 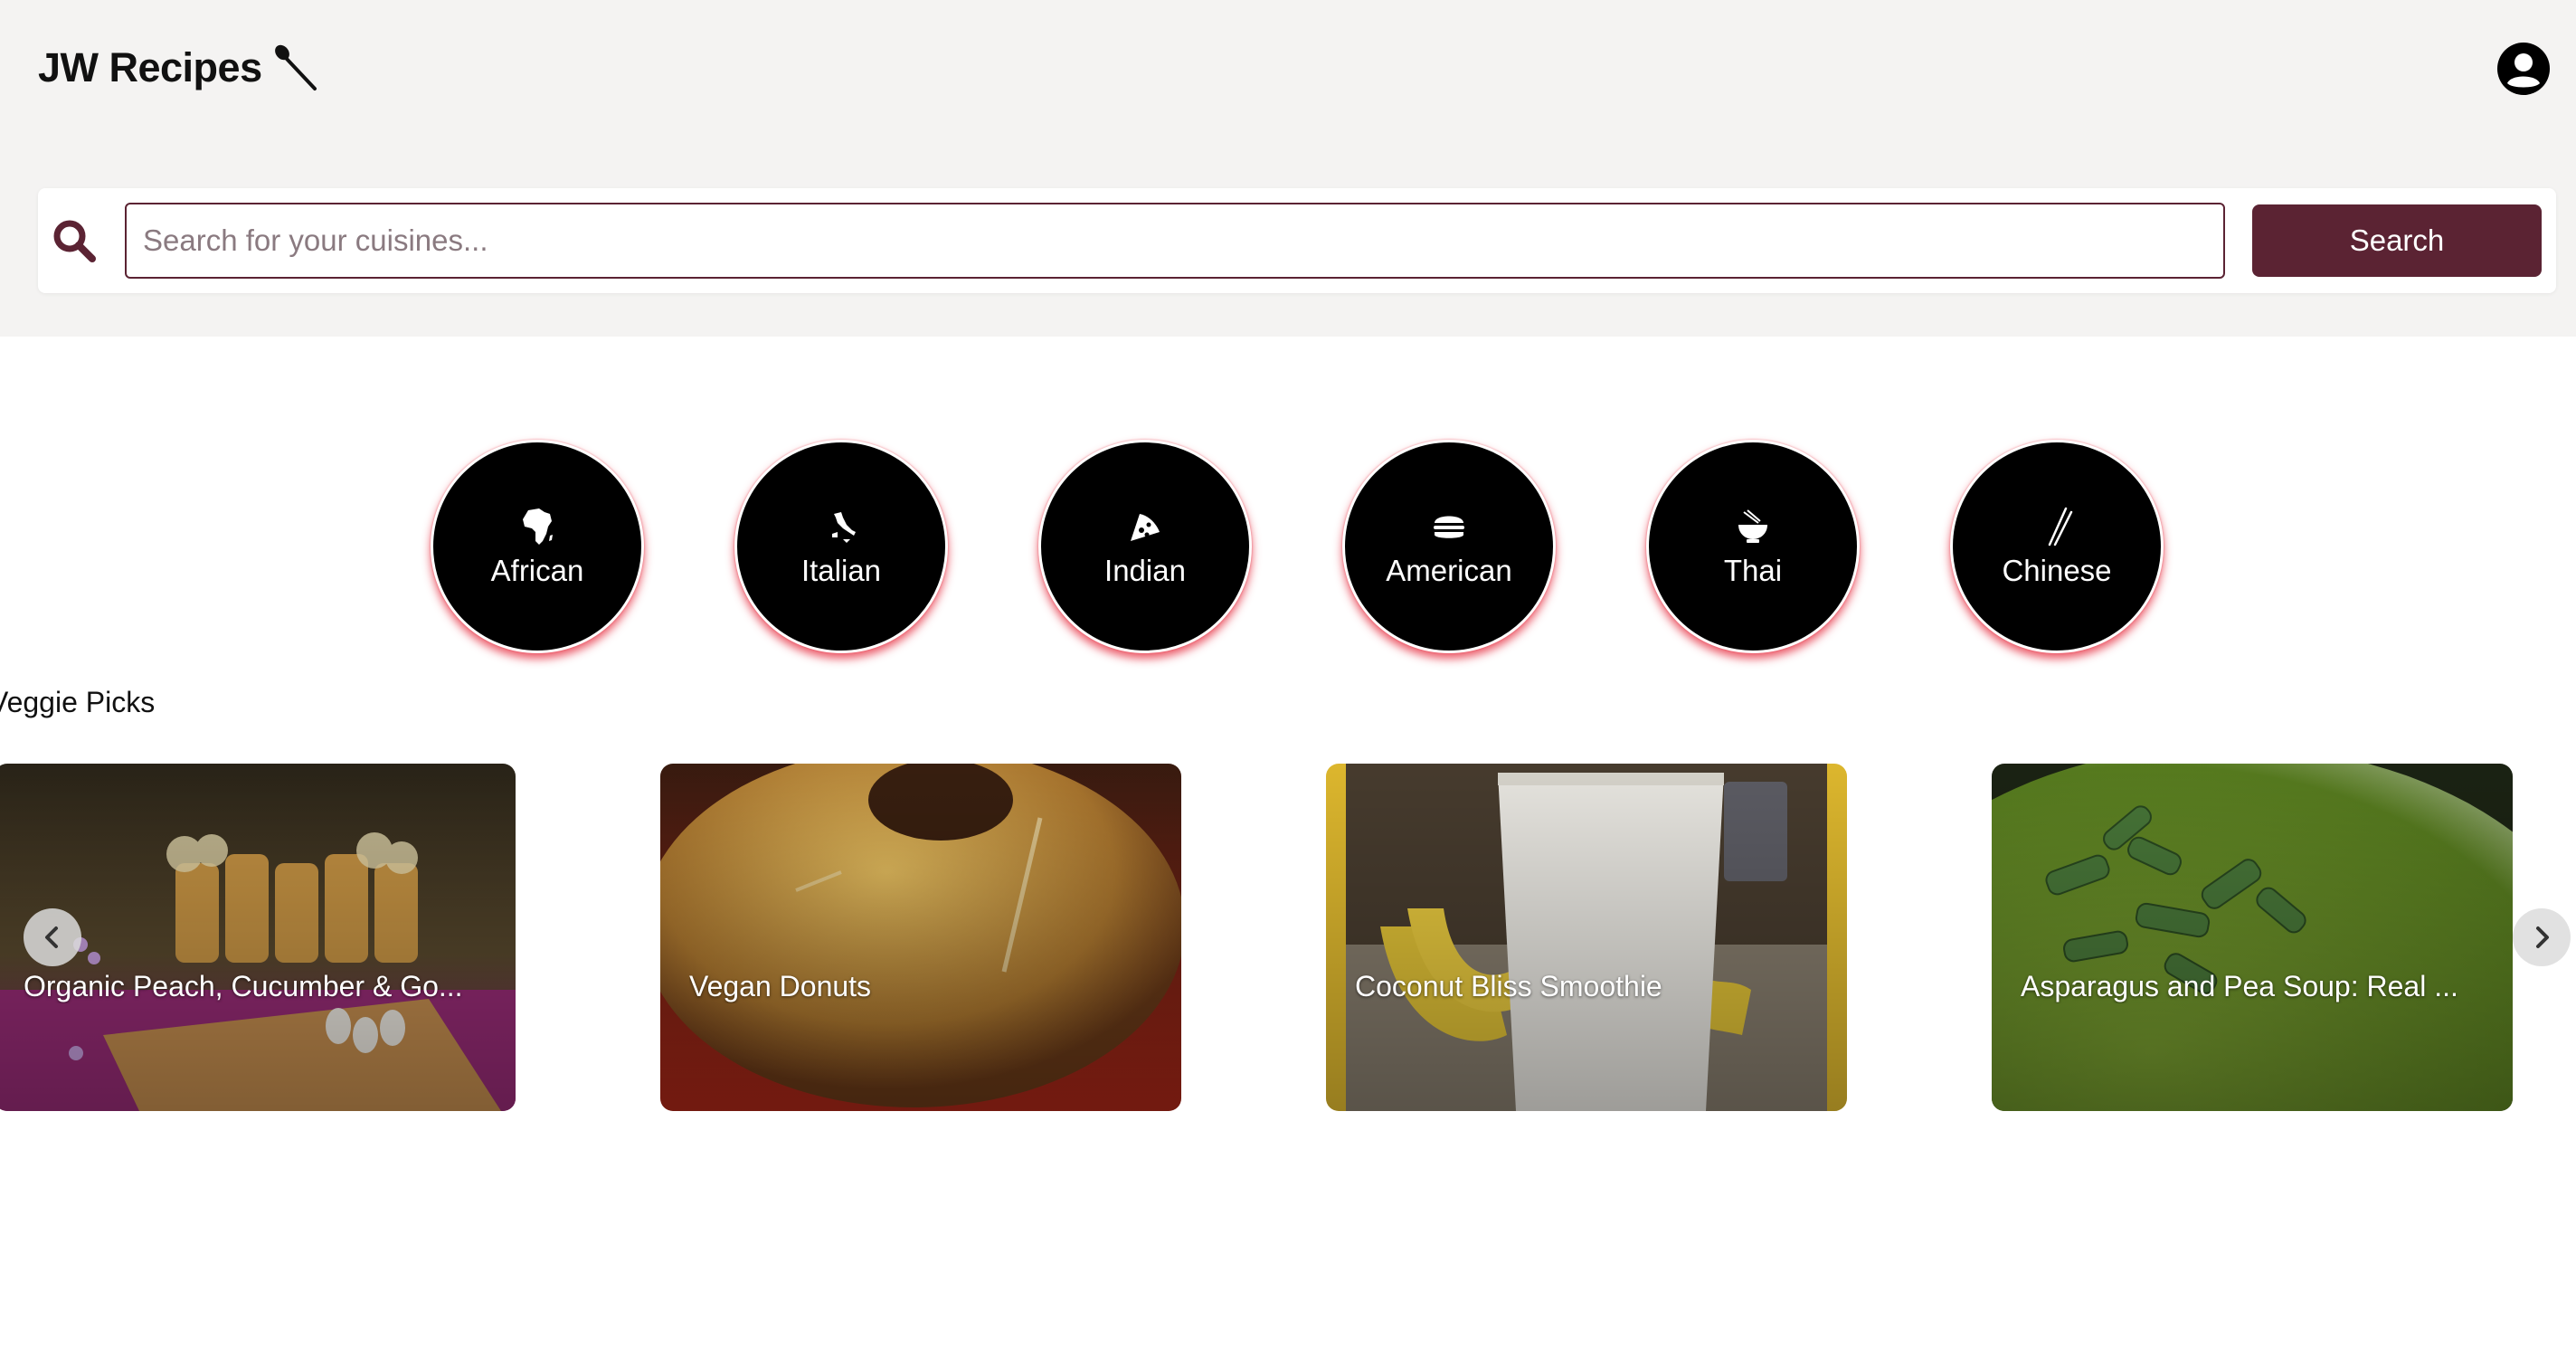 I want to click on category-label: American, so click(x=1449, y=570).